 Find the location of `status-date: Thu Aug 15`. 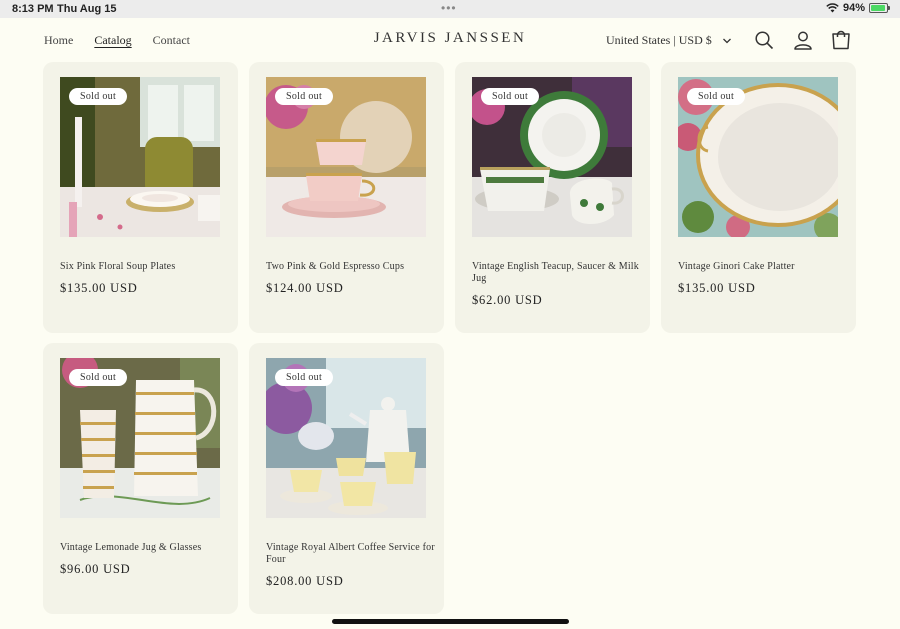

status-date: Thu Aug 15 is located at coordinates (87, 9).